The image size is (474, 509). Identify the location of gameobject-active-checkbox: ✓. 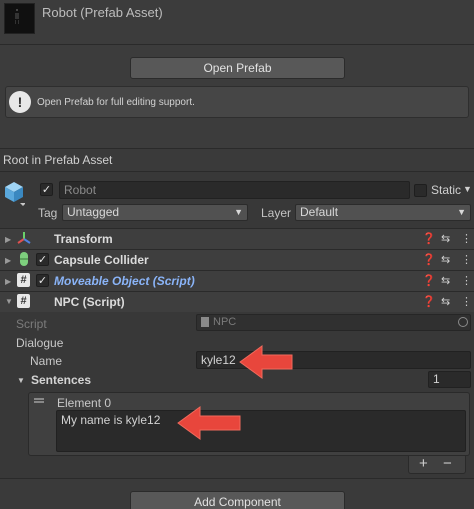
(46, 189).